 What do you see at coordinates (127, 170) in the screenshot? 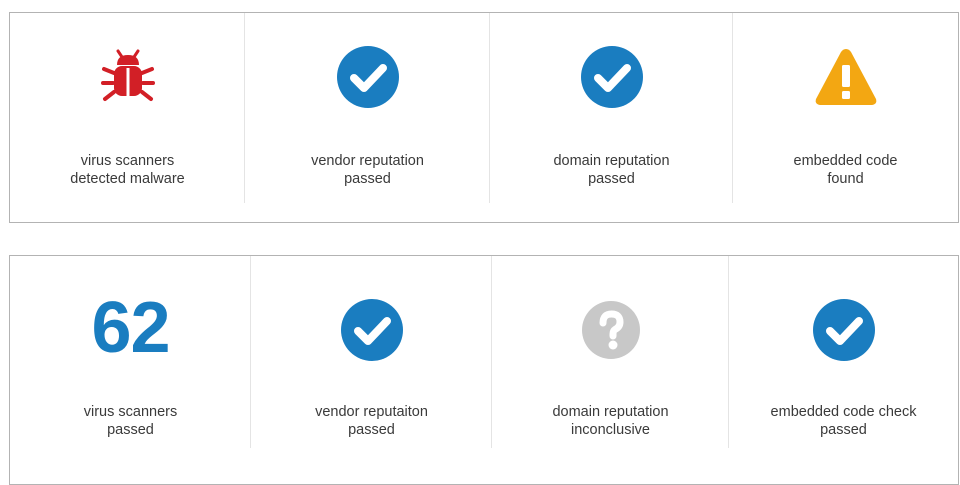
I see `result-label: virus scanners detected malware` at bounding box center [127, 170].